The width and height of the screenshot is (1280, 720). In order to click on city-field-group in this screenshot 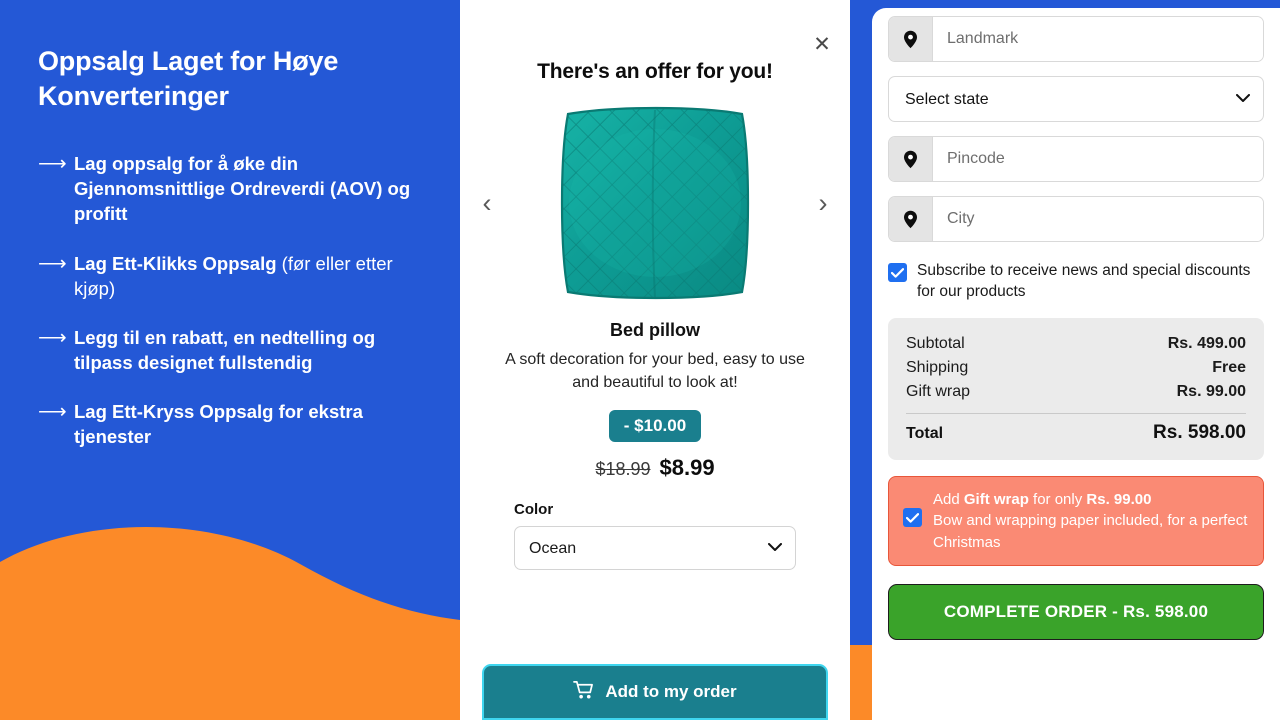, I will do `click(1076, 219)`.